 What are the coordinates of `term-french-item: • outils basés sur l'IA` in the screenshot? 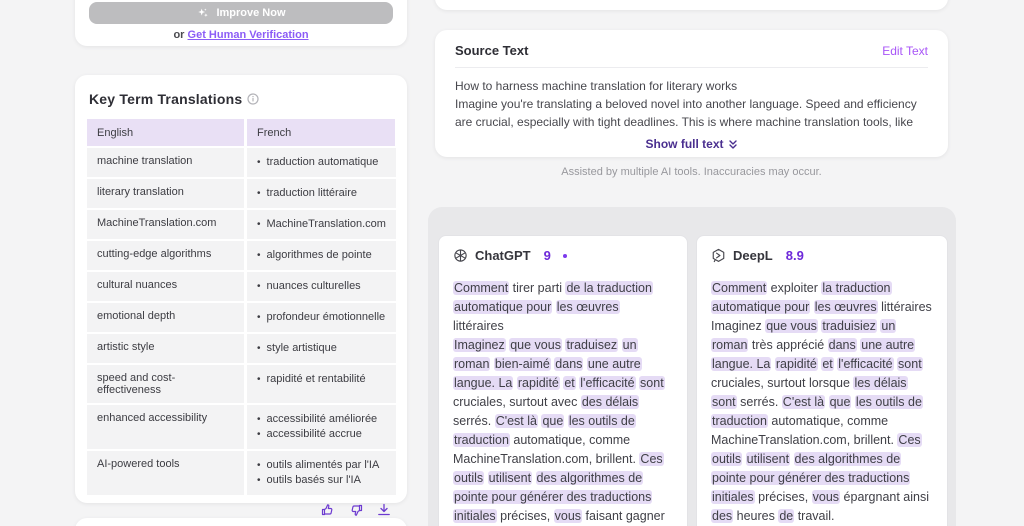 It's located at (309, 480).